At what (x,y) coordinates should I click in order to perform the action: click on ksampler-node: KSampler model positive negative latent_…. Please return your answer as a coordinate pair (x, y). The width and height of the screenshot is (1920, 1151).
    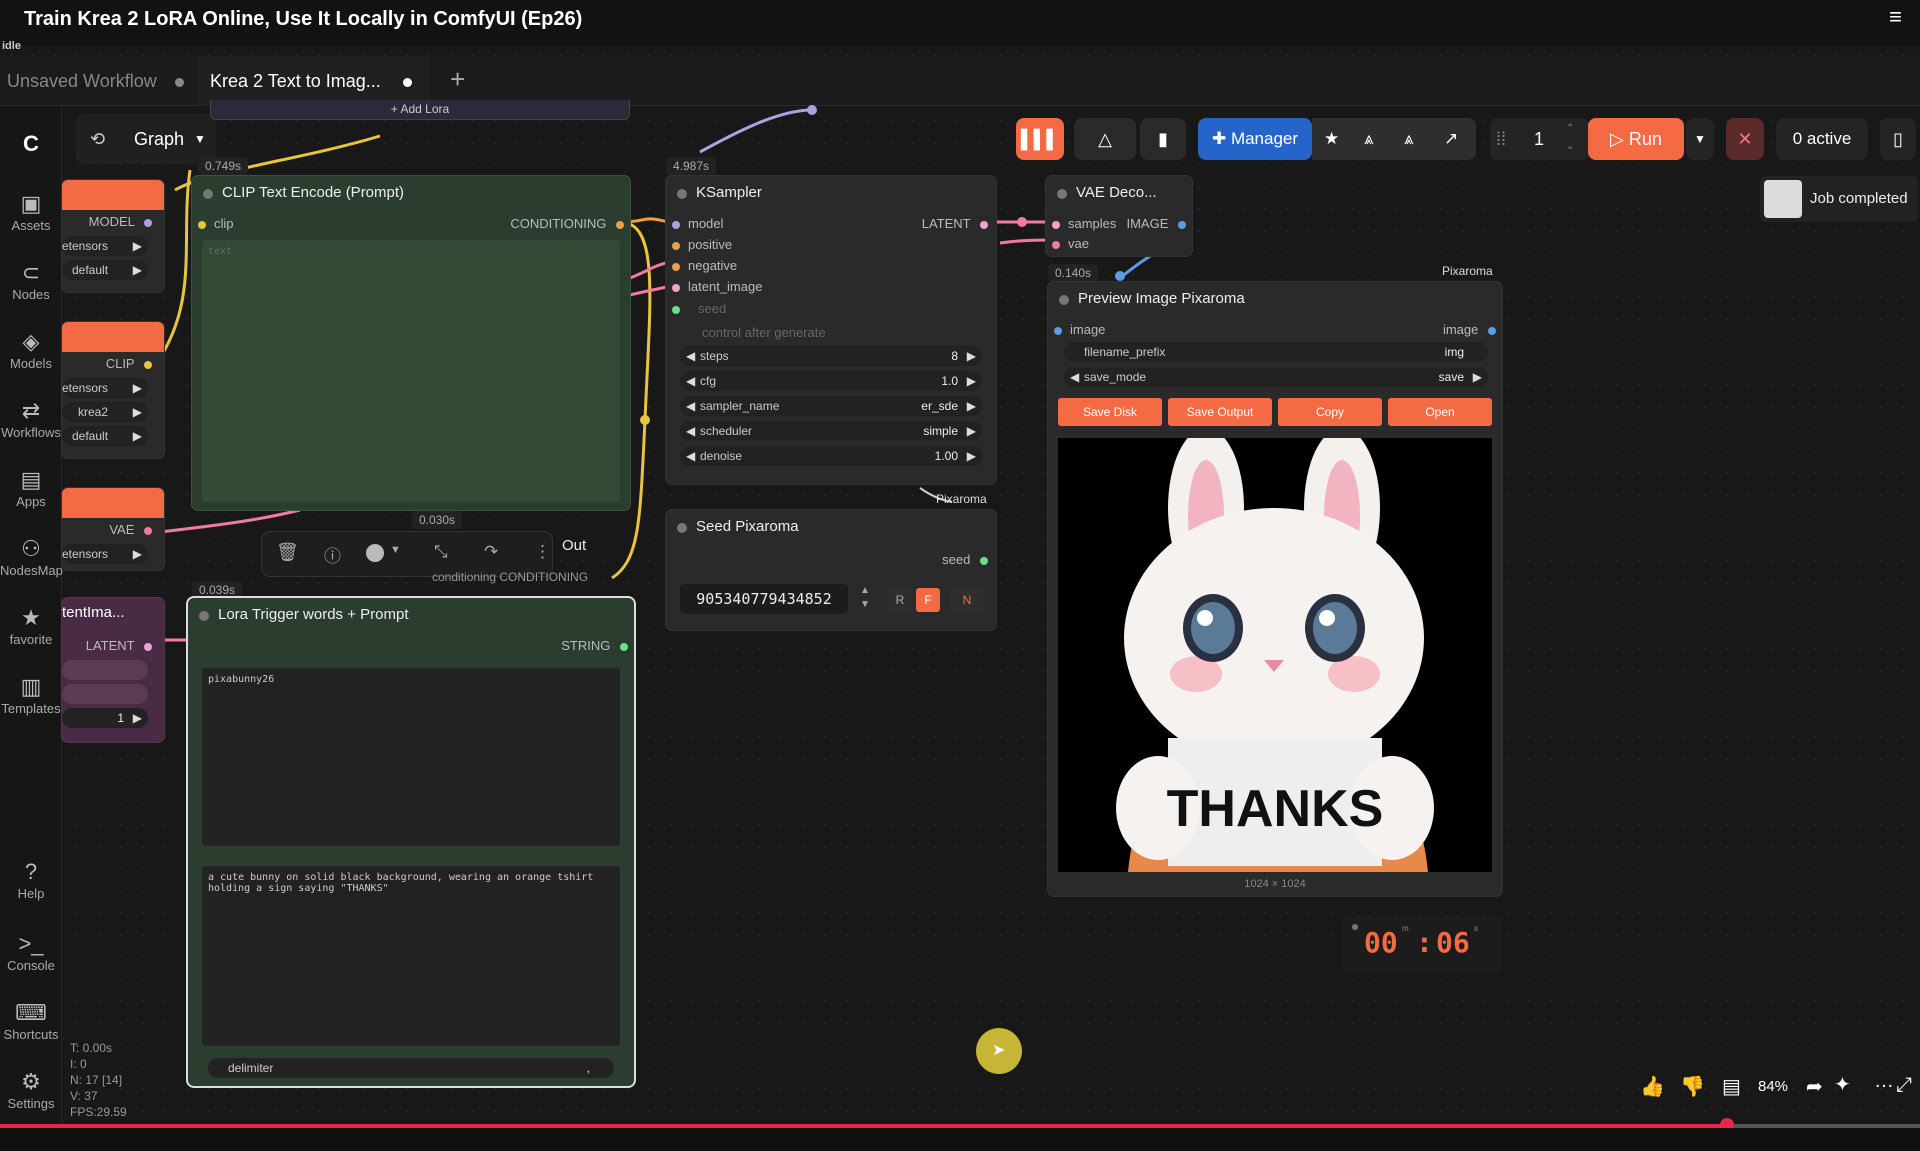
    Looking at the image, I should click on (831, 330).